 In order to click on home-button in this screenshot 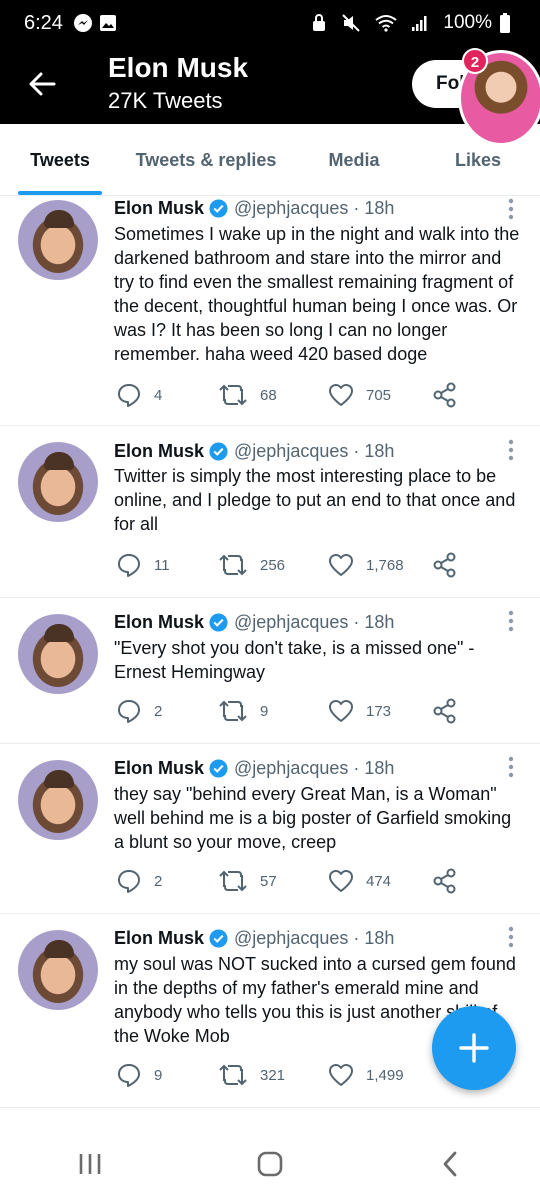, I will do `click(270, 1164)`.